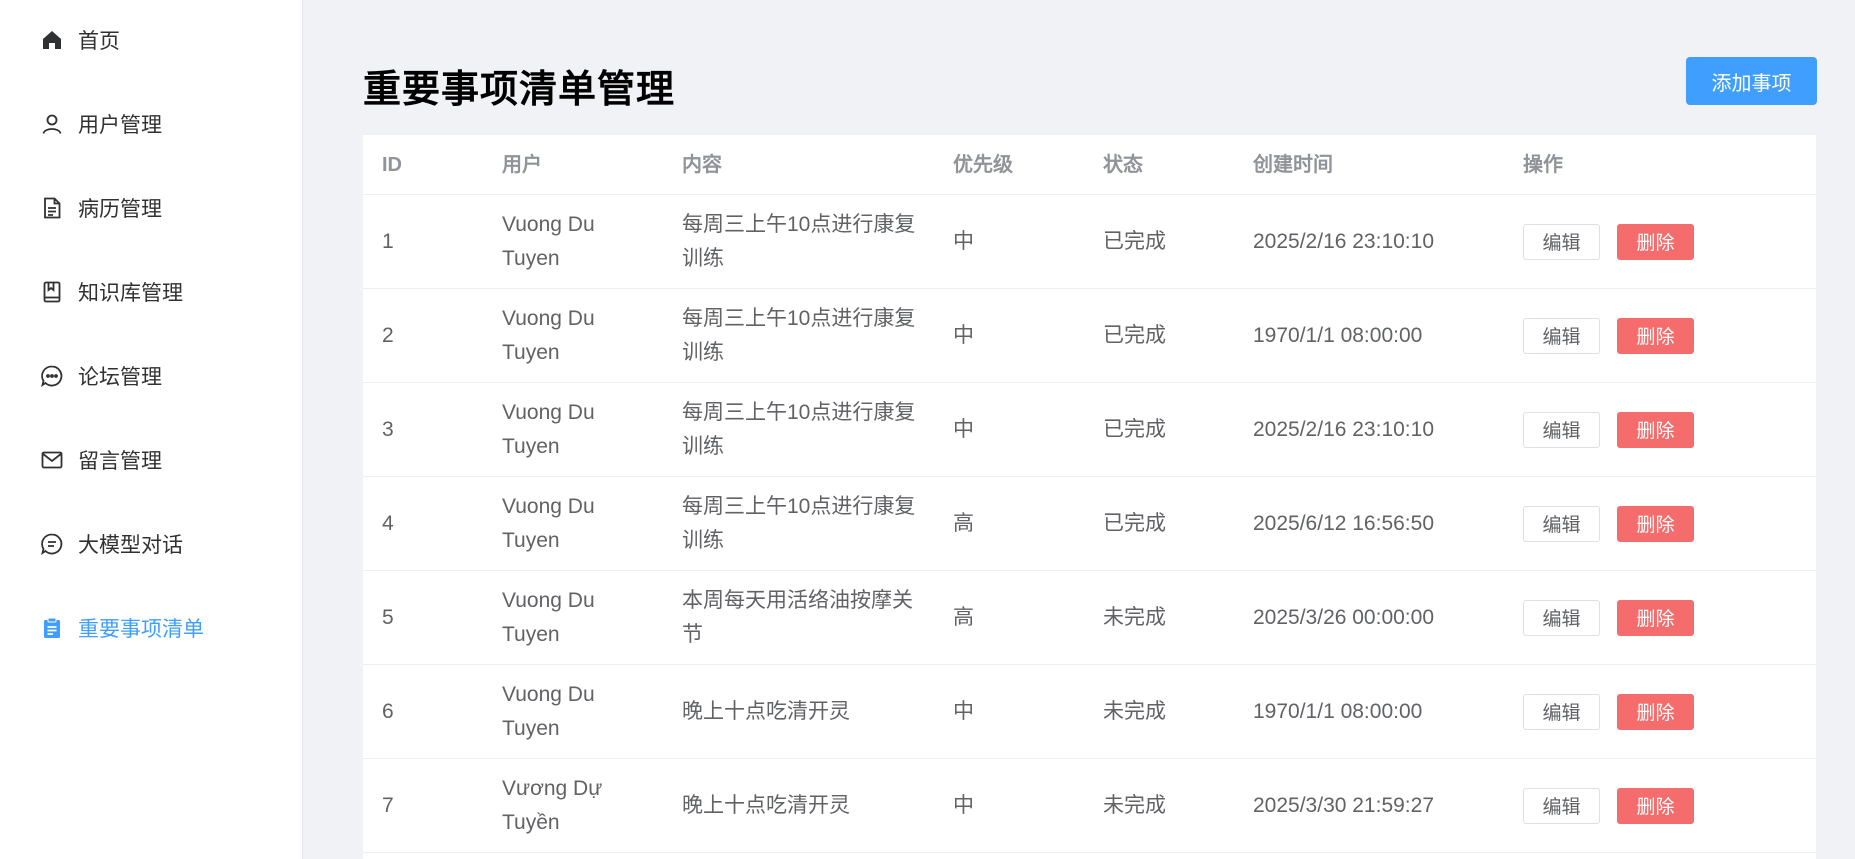  I want to click on sidebar-item-llm-chat: 大模型对话, so click(111, 544).